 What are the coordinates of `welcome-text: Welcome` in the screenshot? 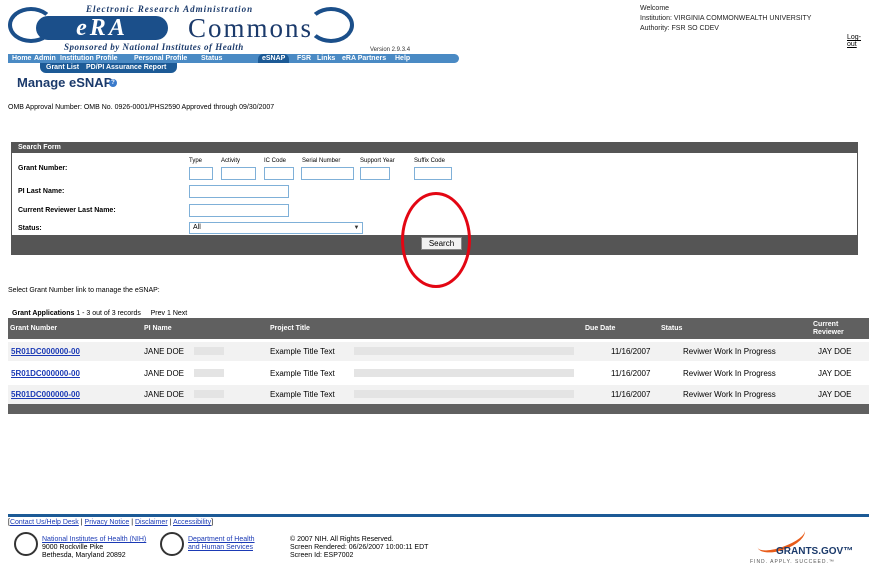 It's located at (655, 8).